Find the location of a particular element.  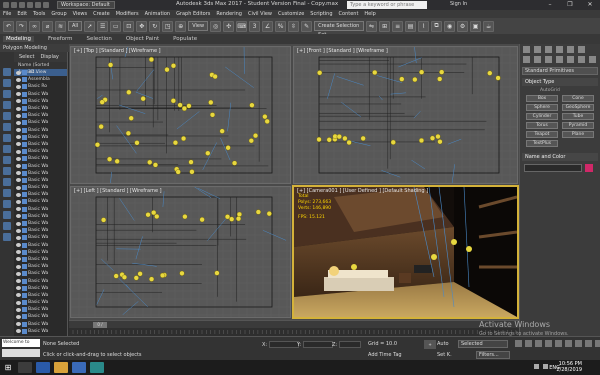

display-groups-icon is located at coordinates (7, 149).